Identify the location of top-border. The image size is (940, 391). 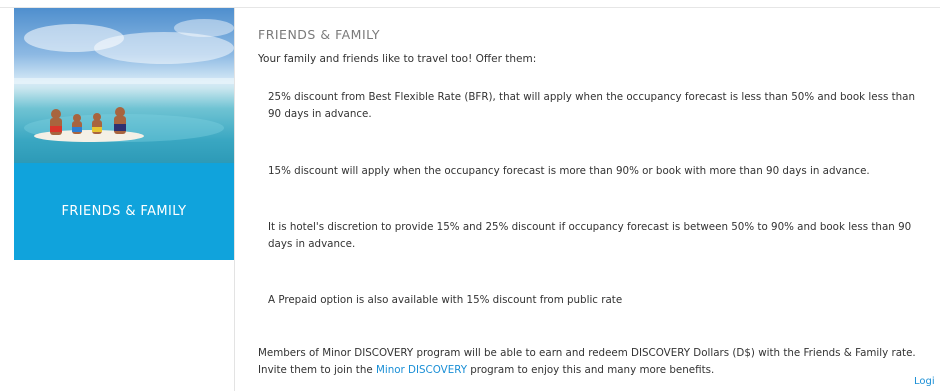
(470, 4).